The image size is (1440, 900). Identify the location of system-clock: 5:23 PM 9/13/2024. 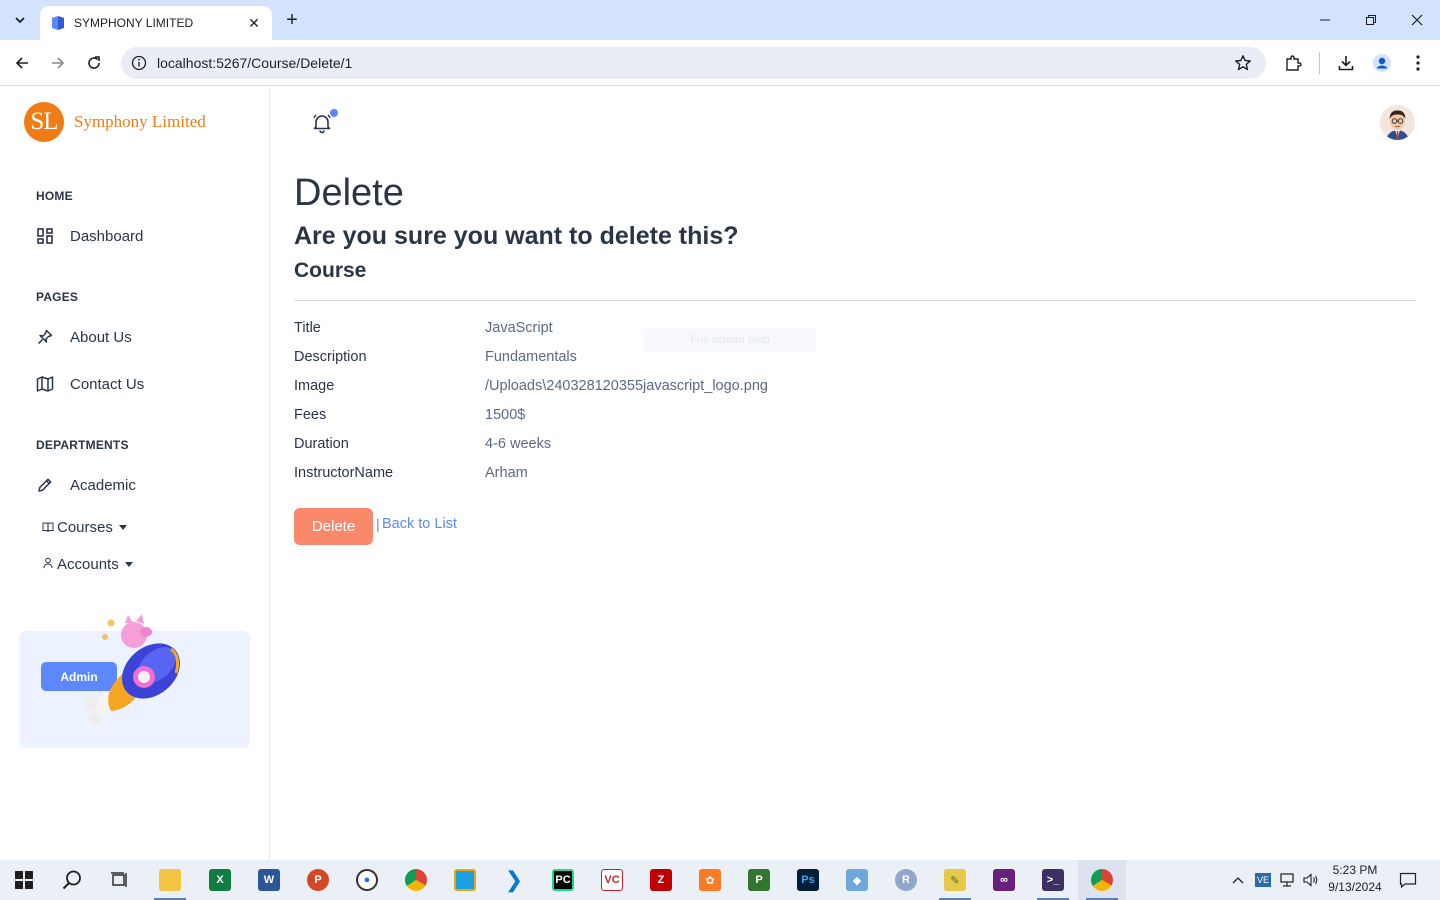
(1355, 879).